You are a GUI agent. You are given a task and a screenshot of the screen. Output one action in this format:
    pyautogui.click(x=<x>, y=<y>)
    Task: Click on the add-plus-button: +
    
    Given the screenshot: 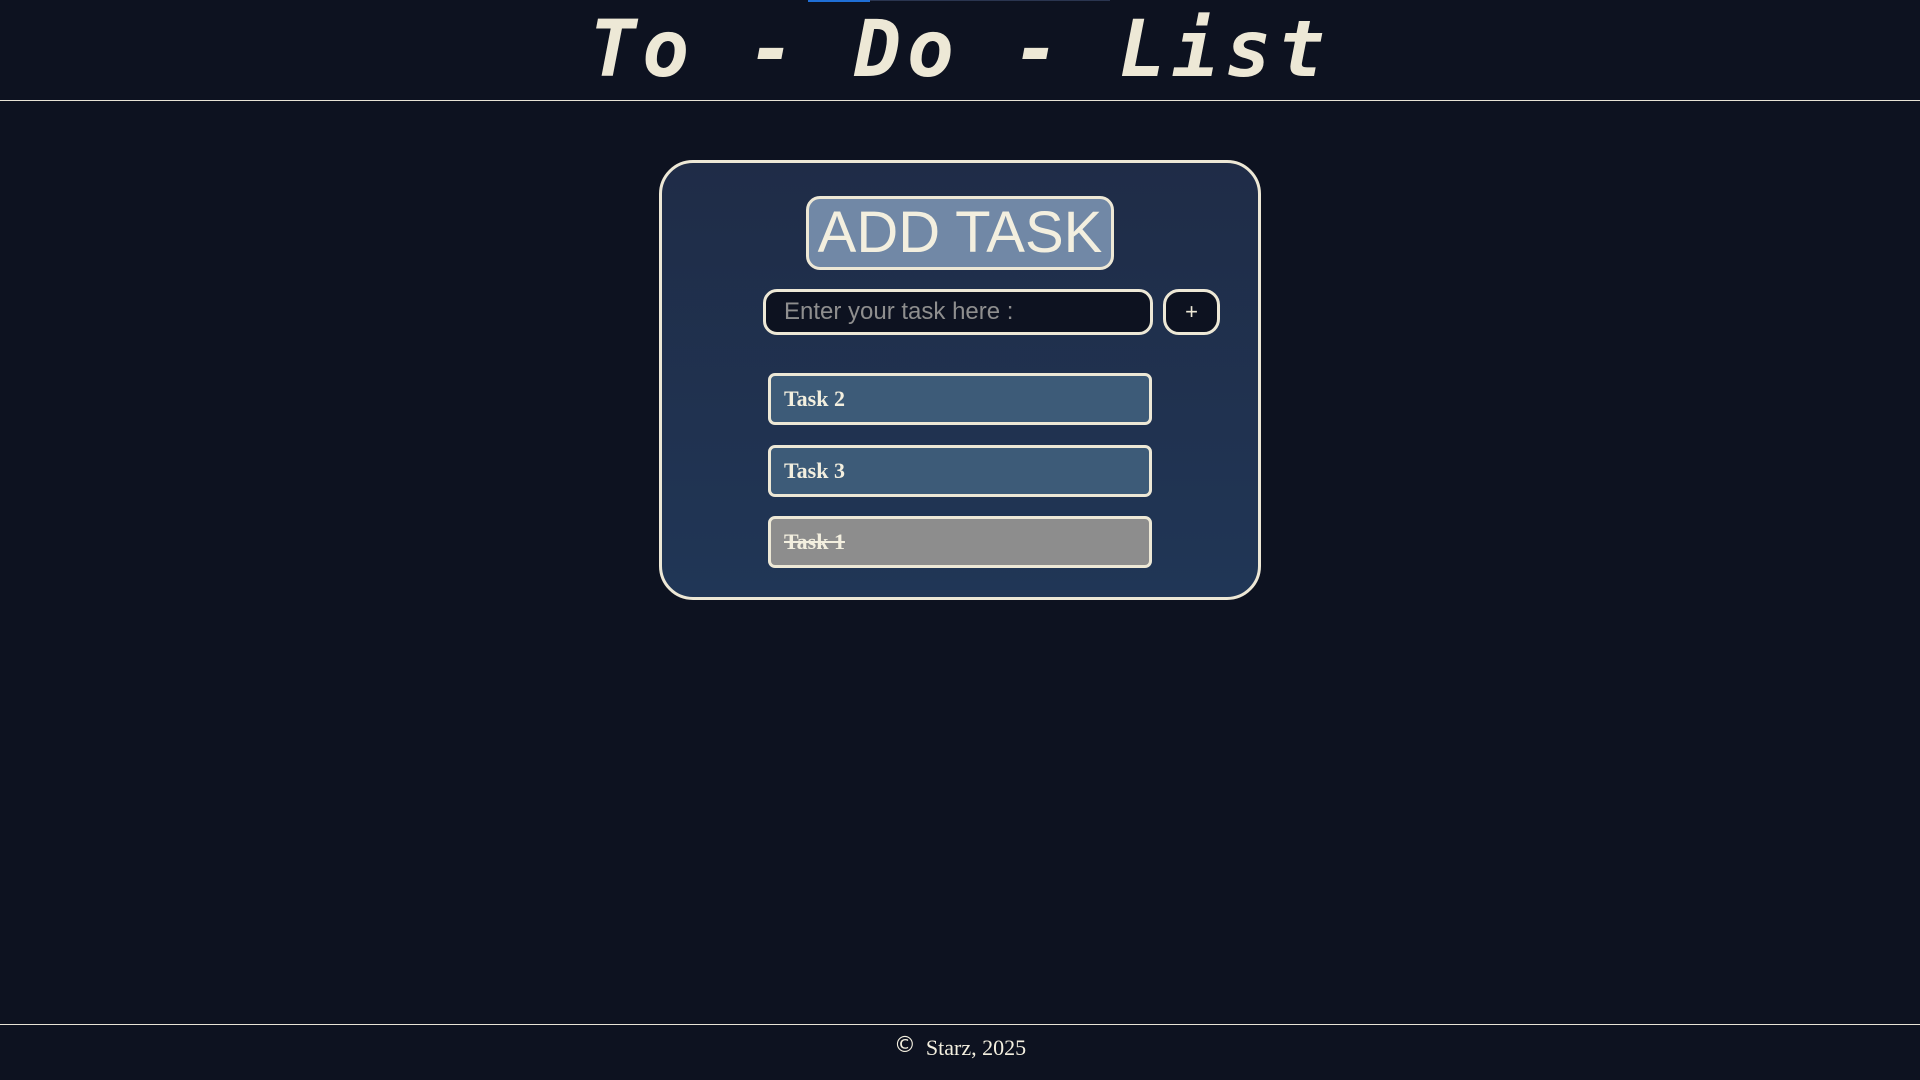 What is the action you would take?
    pyautogui.click(x=1191, y=312)
    